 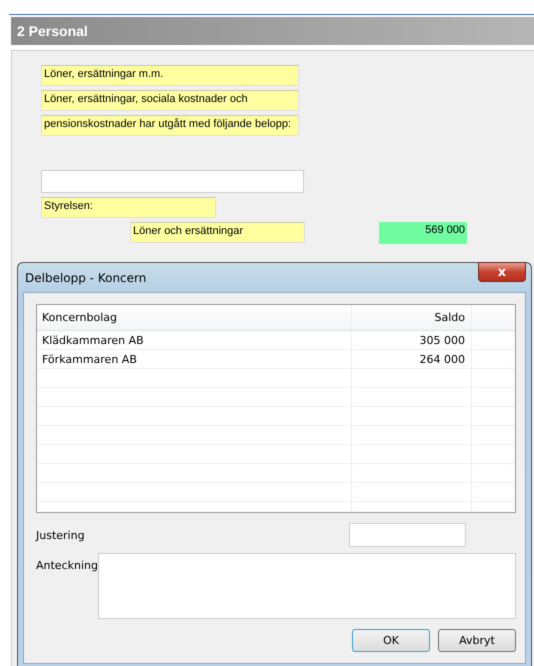 What do you see at coordinates (67, 565) in the screenshot?
I see `field-label: Anteckning` at bounding box center [67, 565].